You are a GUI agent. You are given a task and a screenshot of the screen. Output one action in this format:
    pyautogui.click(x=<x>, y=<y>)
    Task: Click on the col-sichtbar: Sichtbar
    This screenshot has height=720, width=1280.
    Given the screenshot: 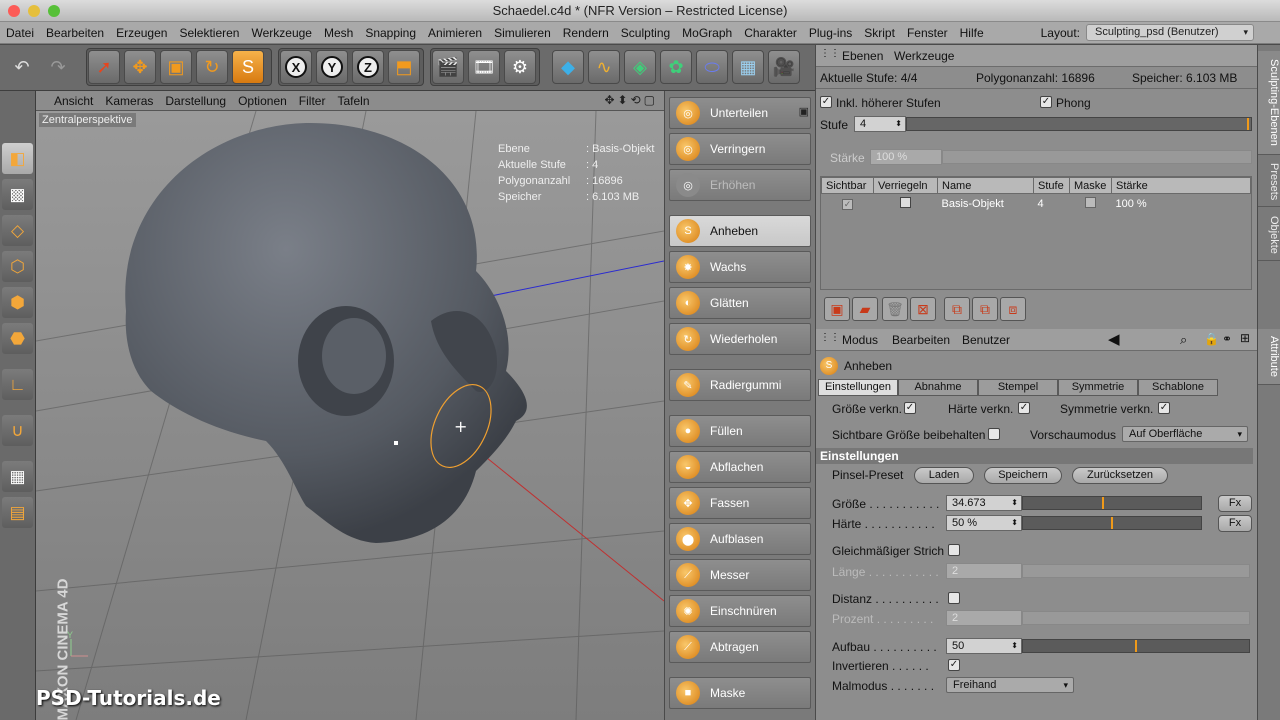 What is the action you would take?
    pyautogui.click(x=847, y=185)
    